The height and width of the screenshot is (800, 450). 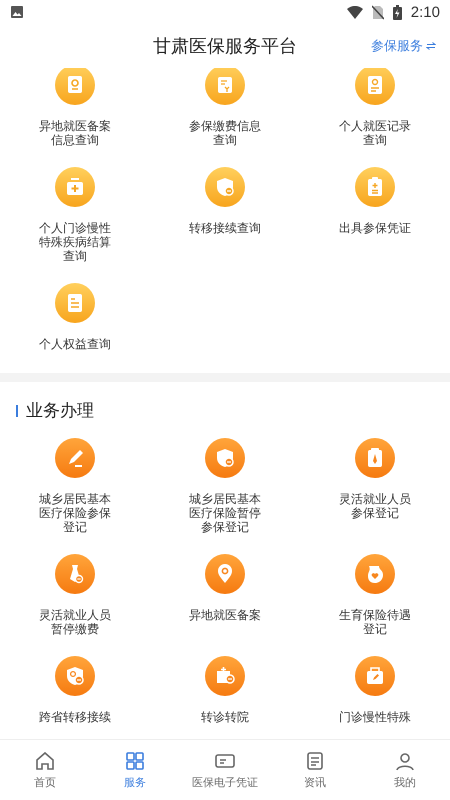 I want to click on nav-tab: 首页, so click(x=45, y=770).